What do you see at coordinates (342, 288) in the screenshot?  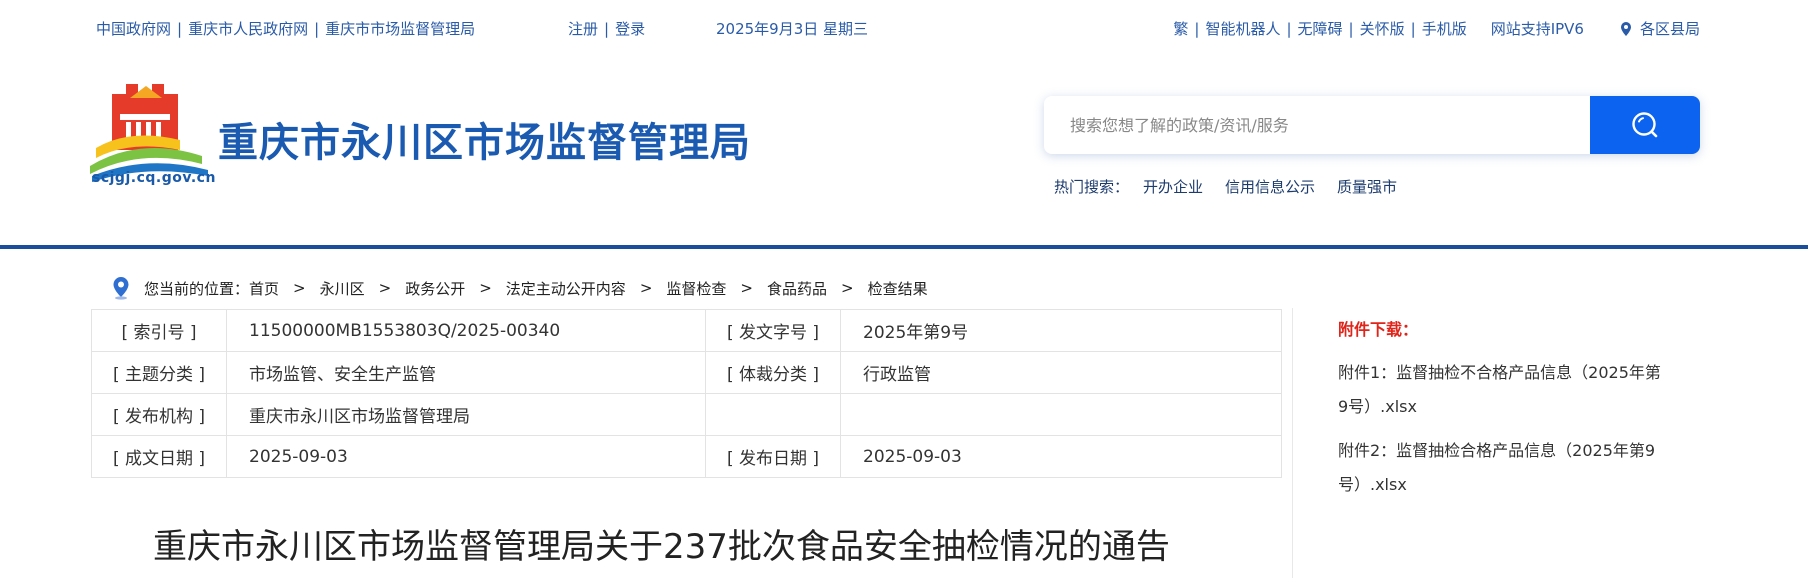 I see `breadcrumb-item: 永川区` at bounding box center [342, 288].